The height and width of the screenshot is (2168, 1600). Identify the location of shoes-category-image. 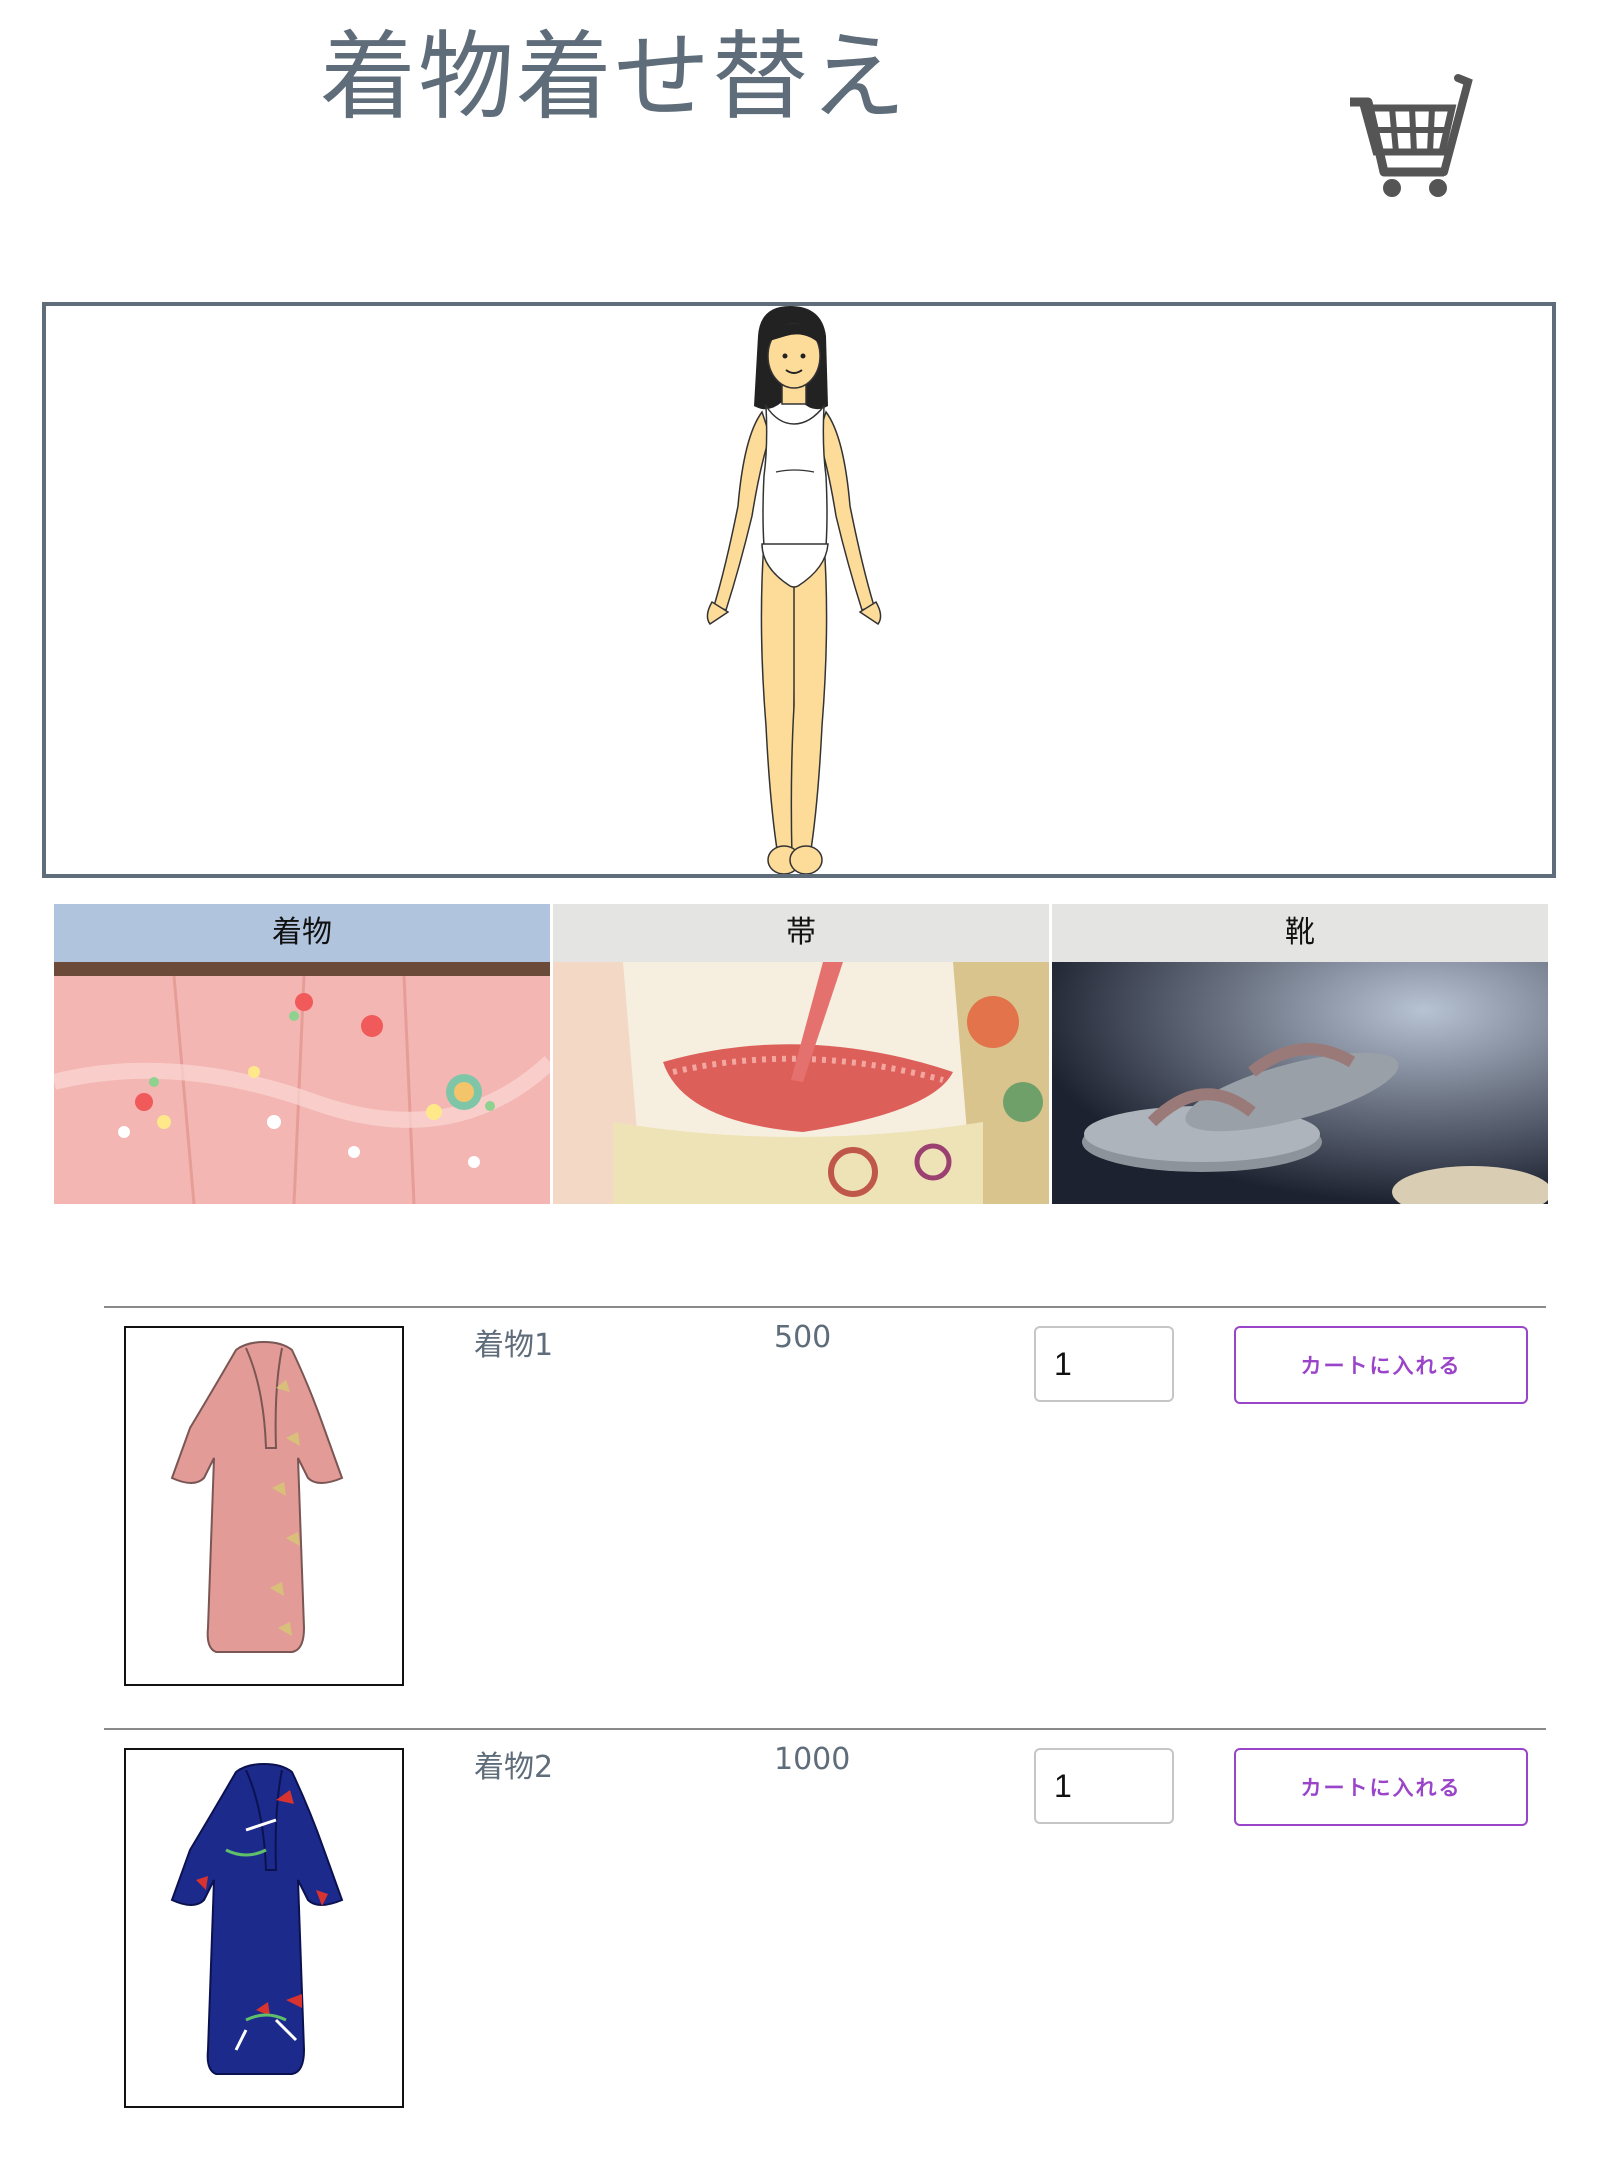
(1300, 1083).